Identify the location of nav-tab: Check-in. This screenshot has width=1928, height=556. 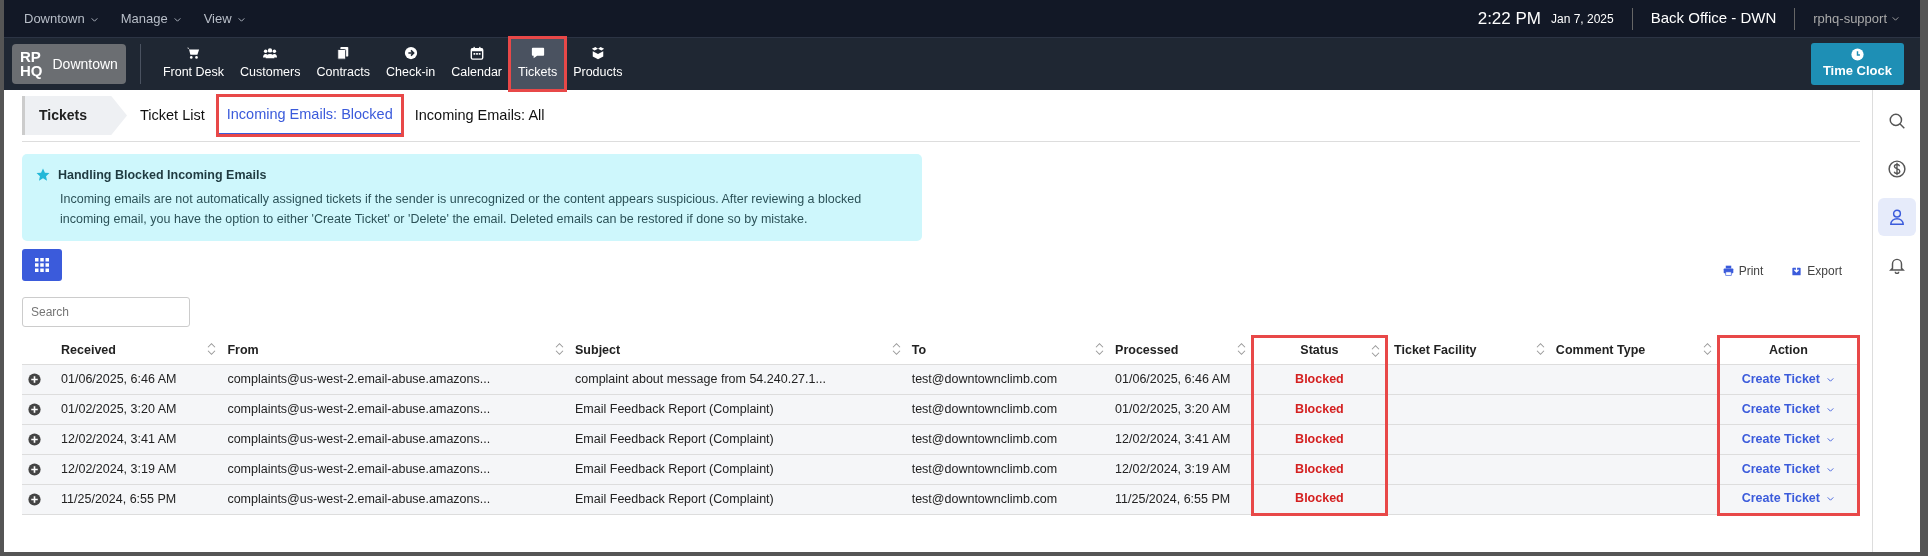
(410, 64).